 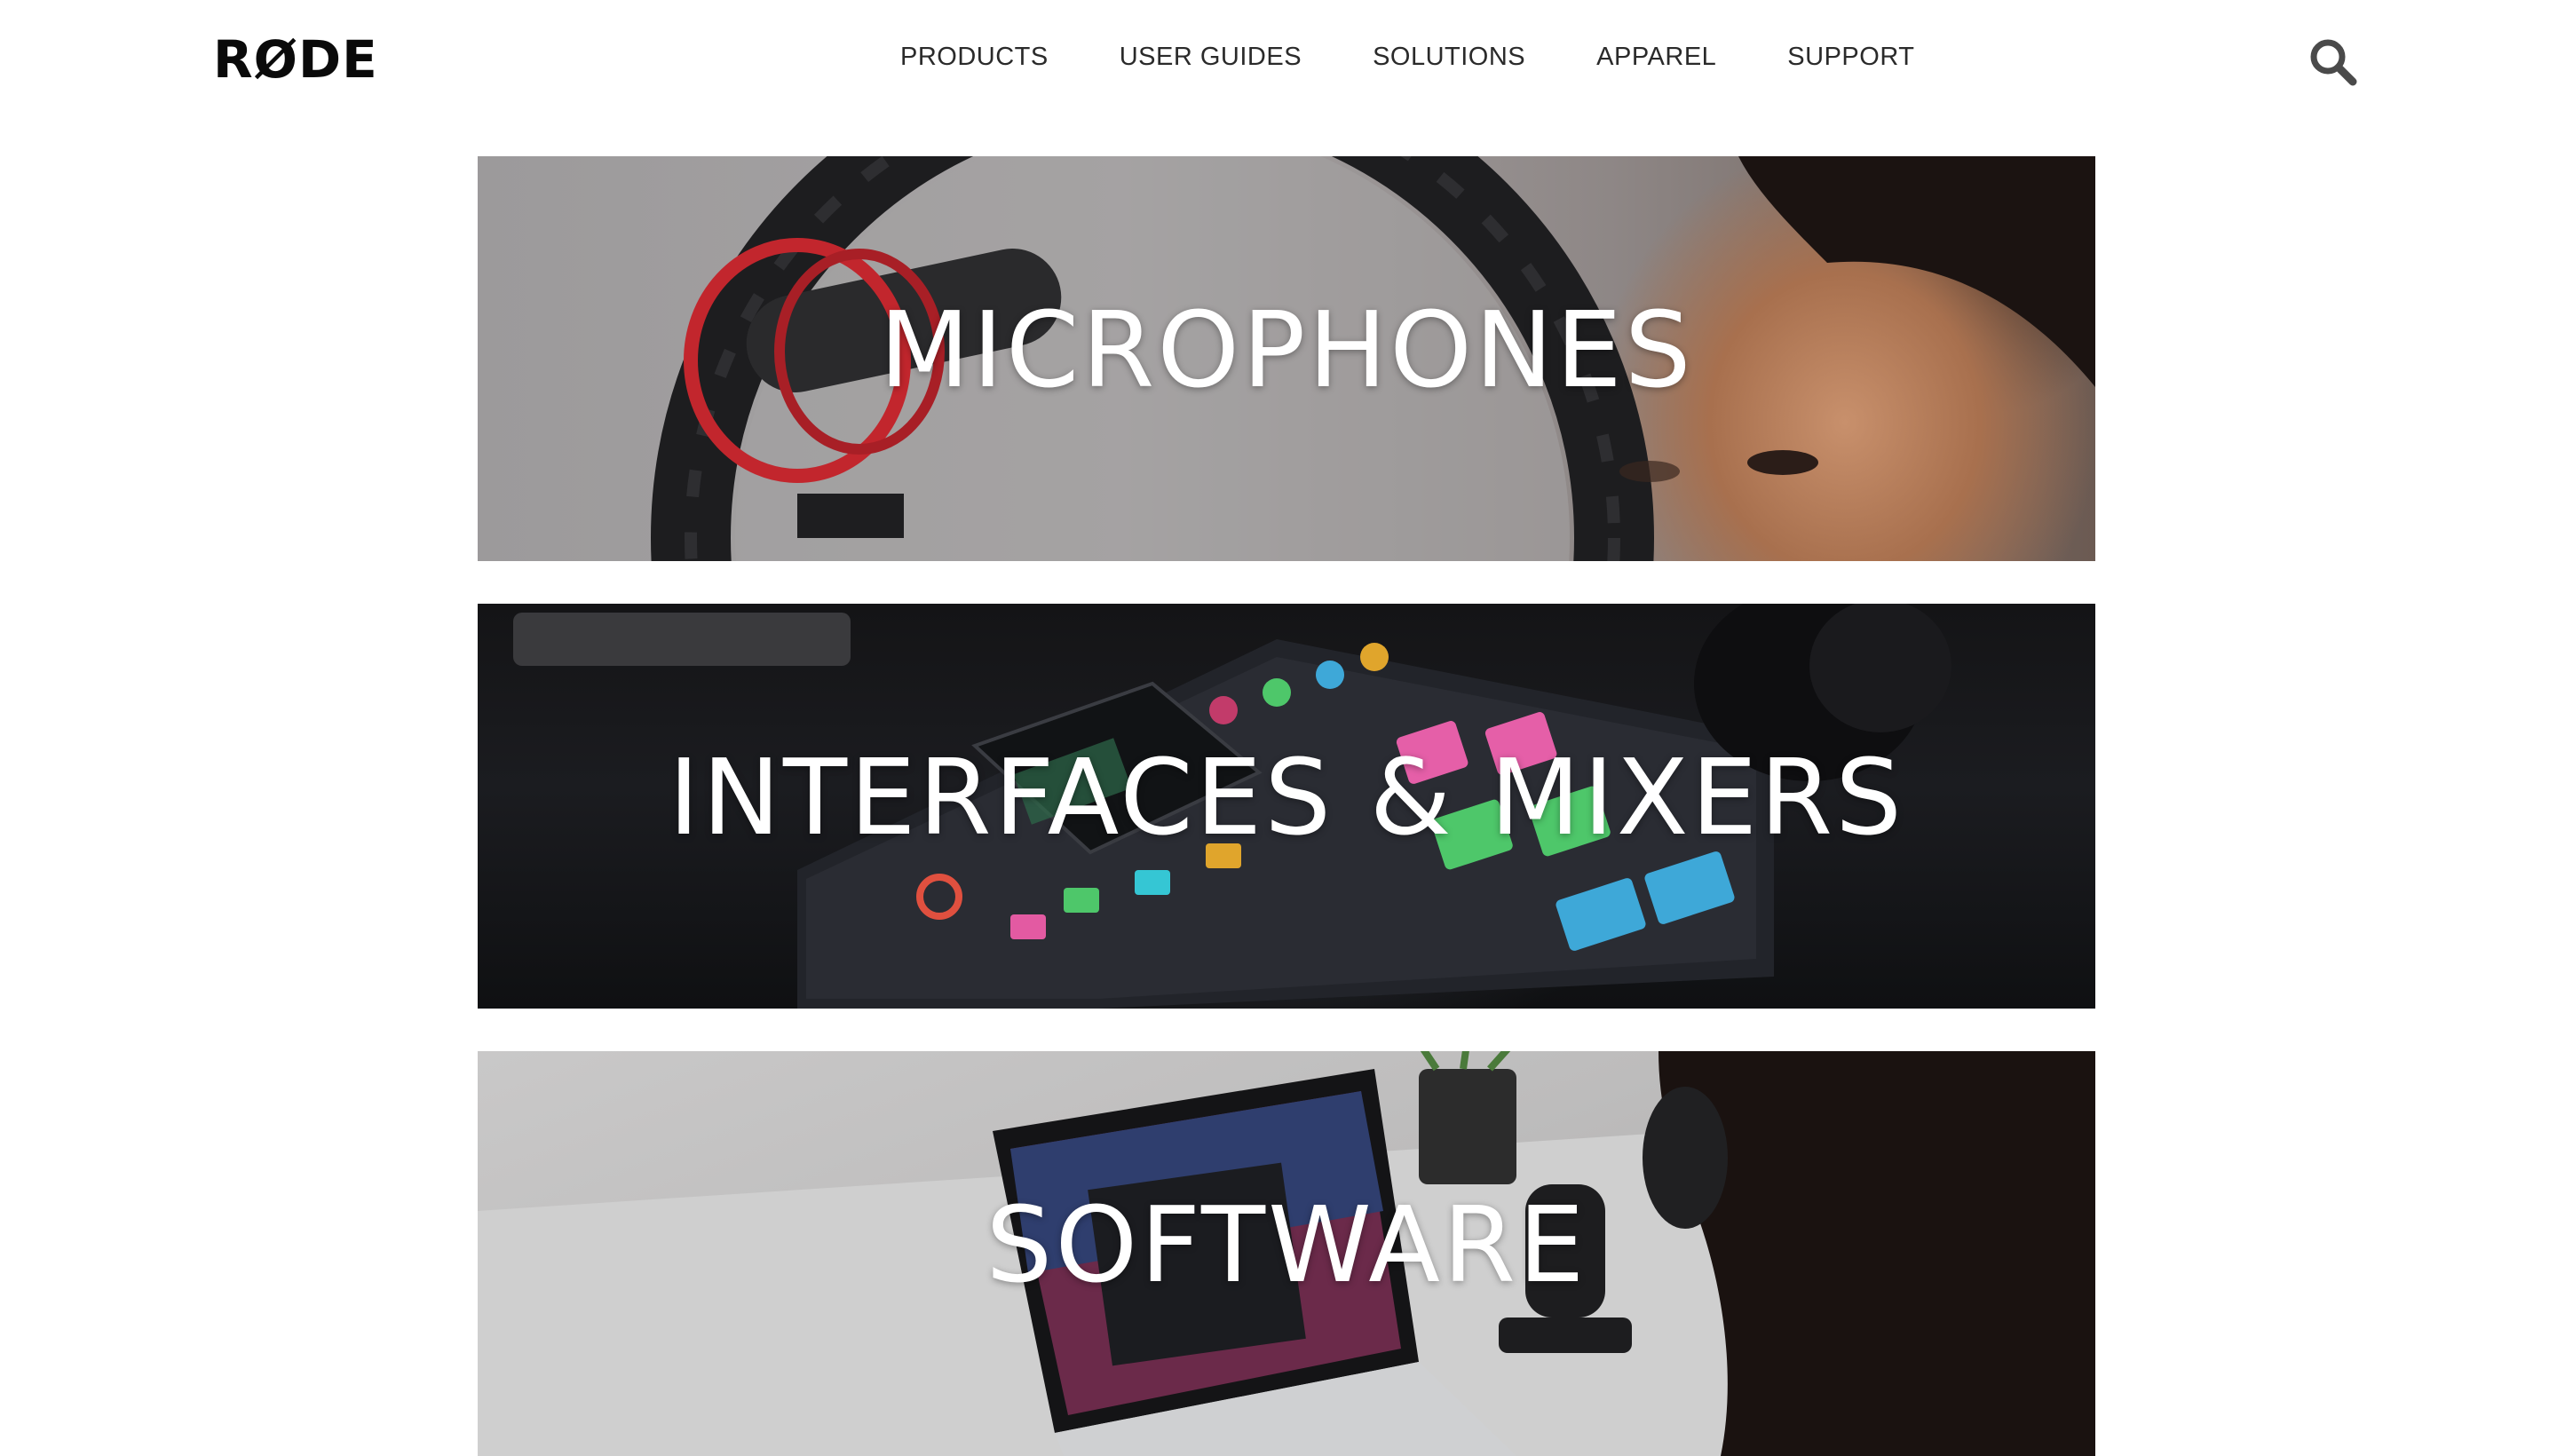 What do you see at coordinates (295, 60) in the screenshot?
I see `rode-logo: RØDE` at bounding box center [295, 60].